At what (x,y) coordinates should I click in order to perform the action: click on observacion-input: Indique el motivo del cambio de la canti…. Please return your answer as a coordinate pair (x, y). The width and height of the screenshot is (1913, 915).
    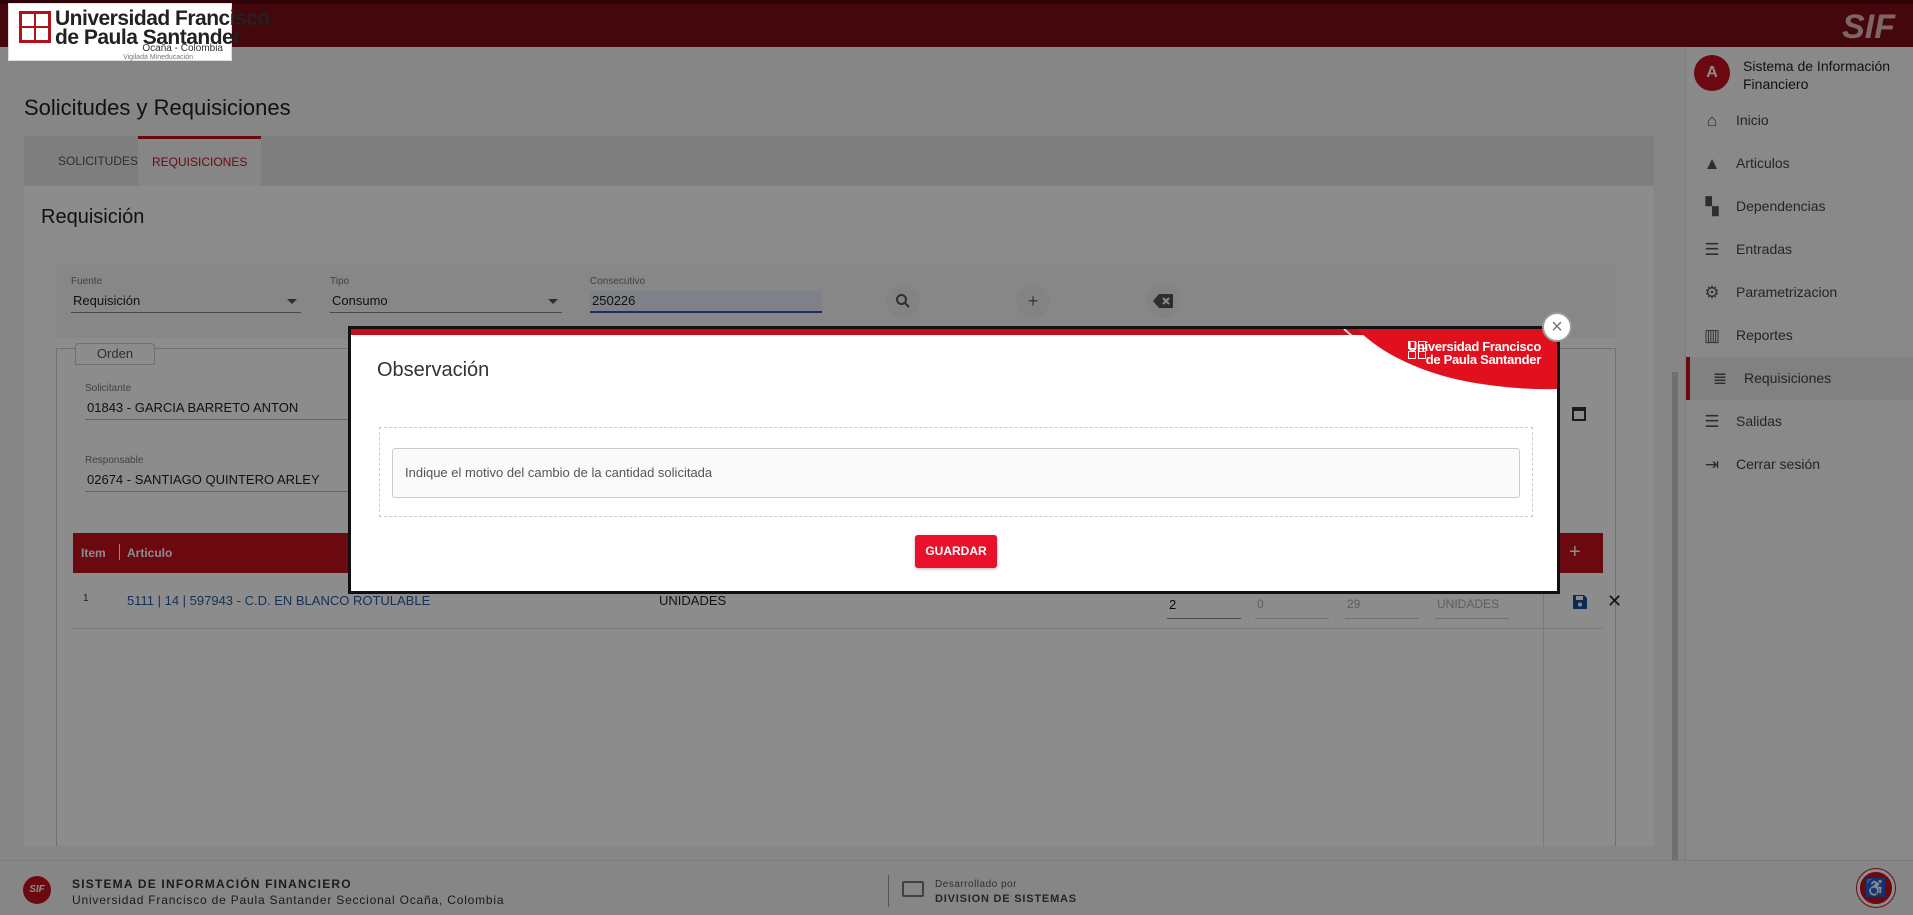
    Looking at the image, I should click on (956, 473).